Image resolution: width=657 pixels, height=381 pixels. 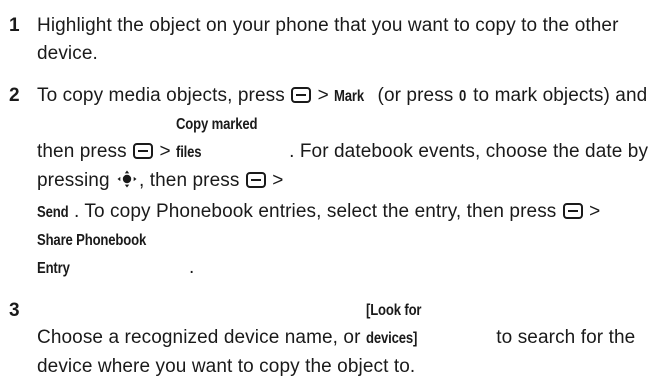 What do you see at coordinates (127, 183) in the screenshot?
I see `navigation-key-icon` at bounding box center [127, 183].